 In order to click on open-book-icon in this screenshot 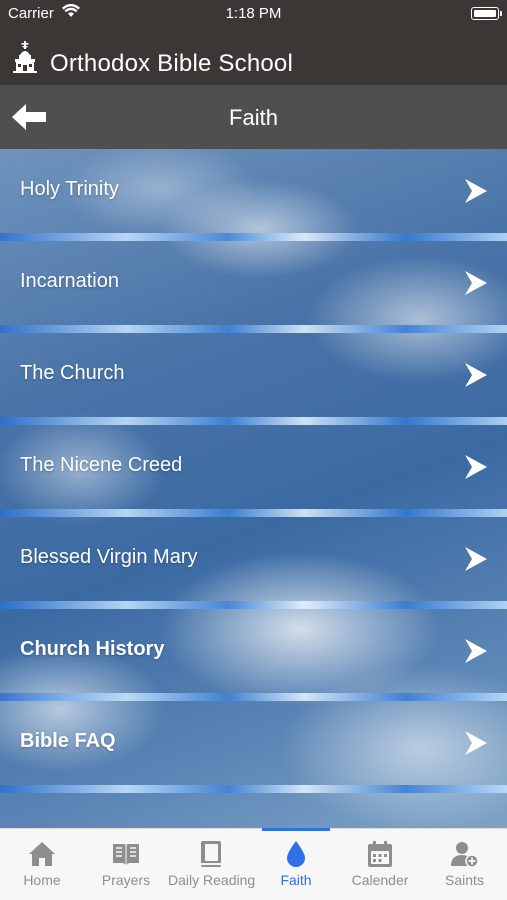, I will do `click(126, 854)`.